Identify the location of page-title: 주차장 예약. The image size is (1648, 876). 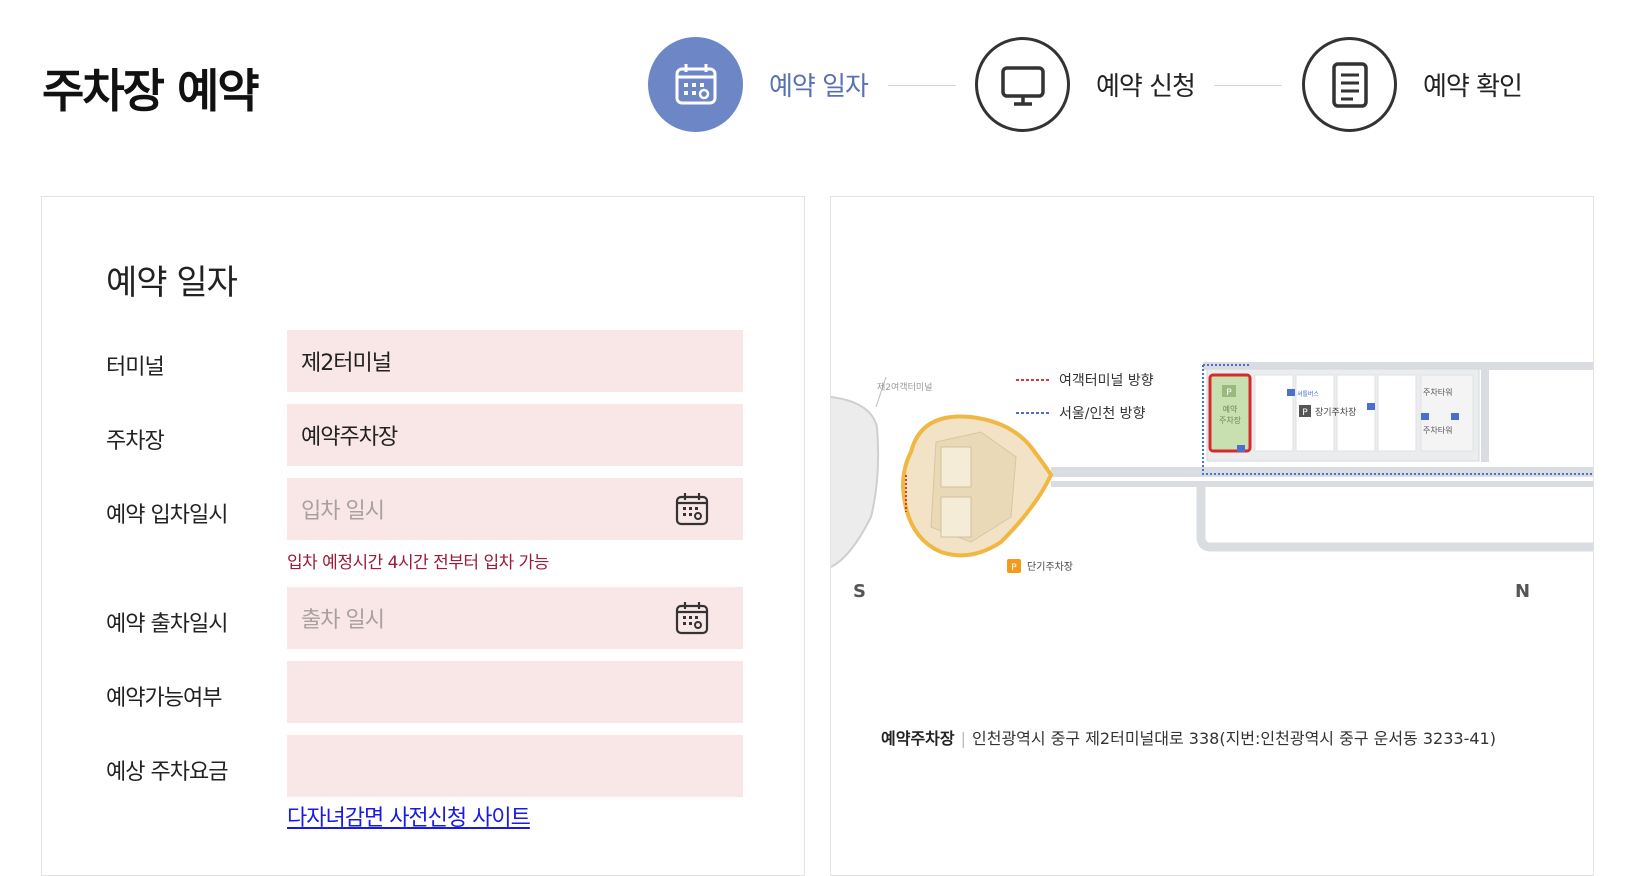
(151, 91).